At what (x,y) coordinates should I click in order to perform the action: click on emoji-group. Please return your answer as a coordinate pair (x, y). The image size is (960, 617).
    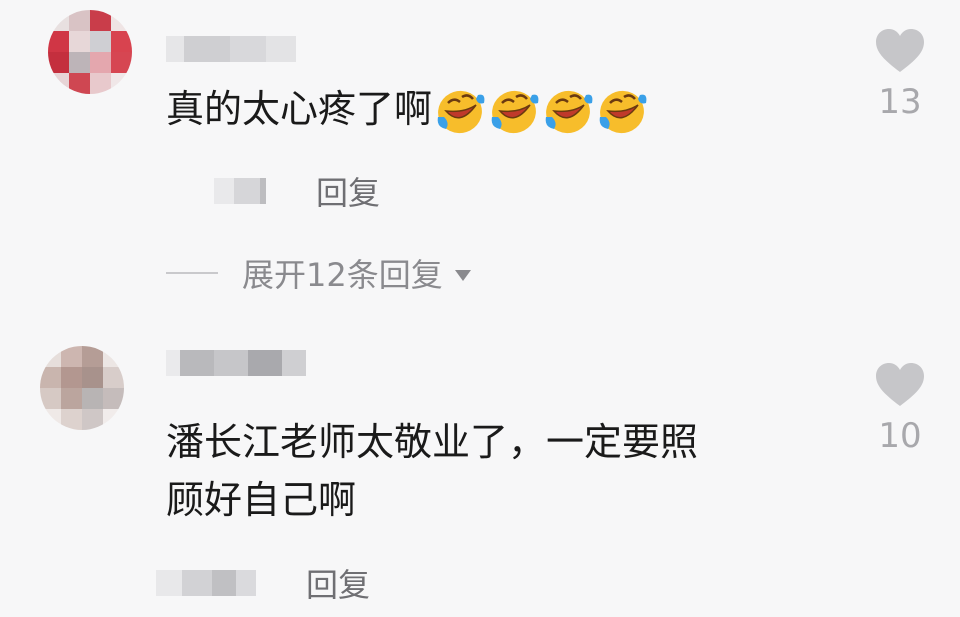
    Looking at the image, I should click on (542, 112).